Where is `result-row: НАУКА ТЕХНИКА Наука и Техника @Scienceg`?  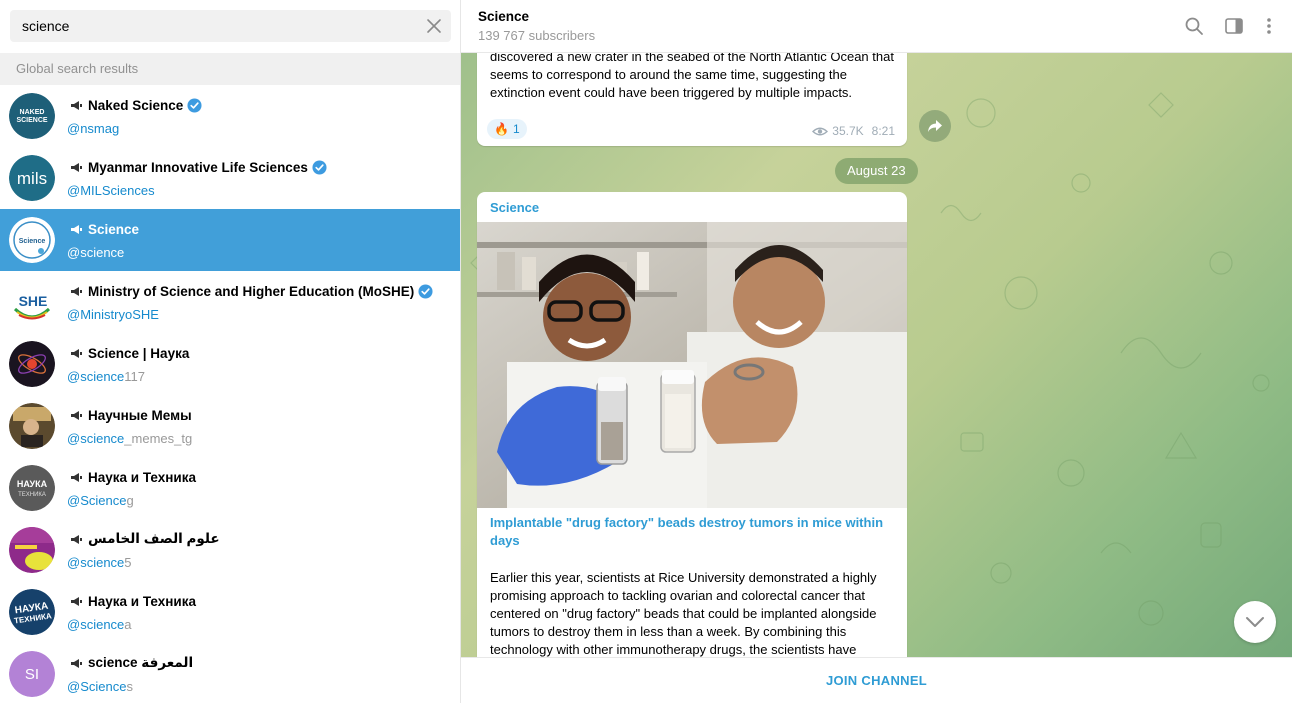 result-row: НАУКА ТЕХНИКА Наука и Техника @Scienceg is located at coordinates (230, 488).